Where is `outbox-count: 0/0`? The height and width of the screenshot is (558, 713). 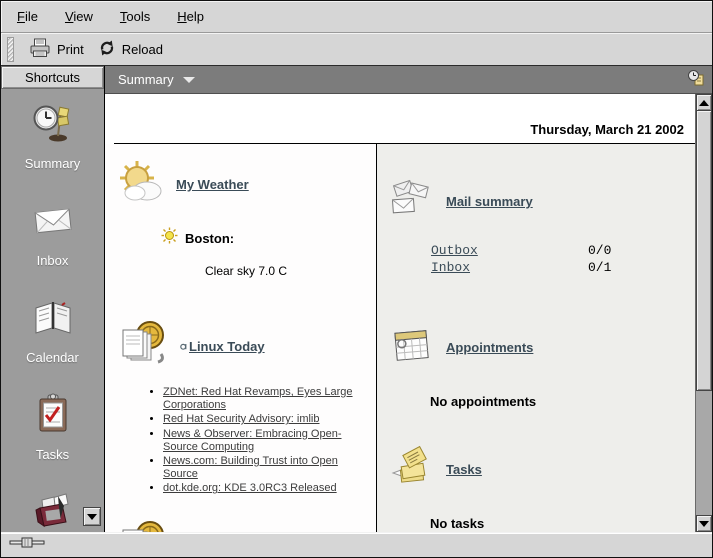
outbox-count: 0/0 is located at coordinates (600, 250).